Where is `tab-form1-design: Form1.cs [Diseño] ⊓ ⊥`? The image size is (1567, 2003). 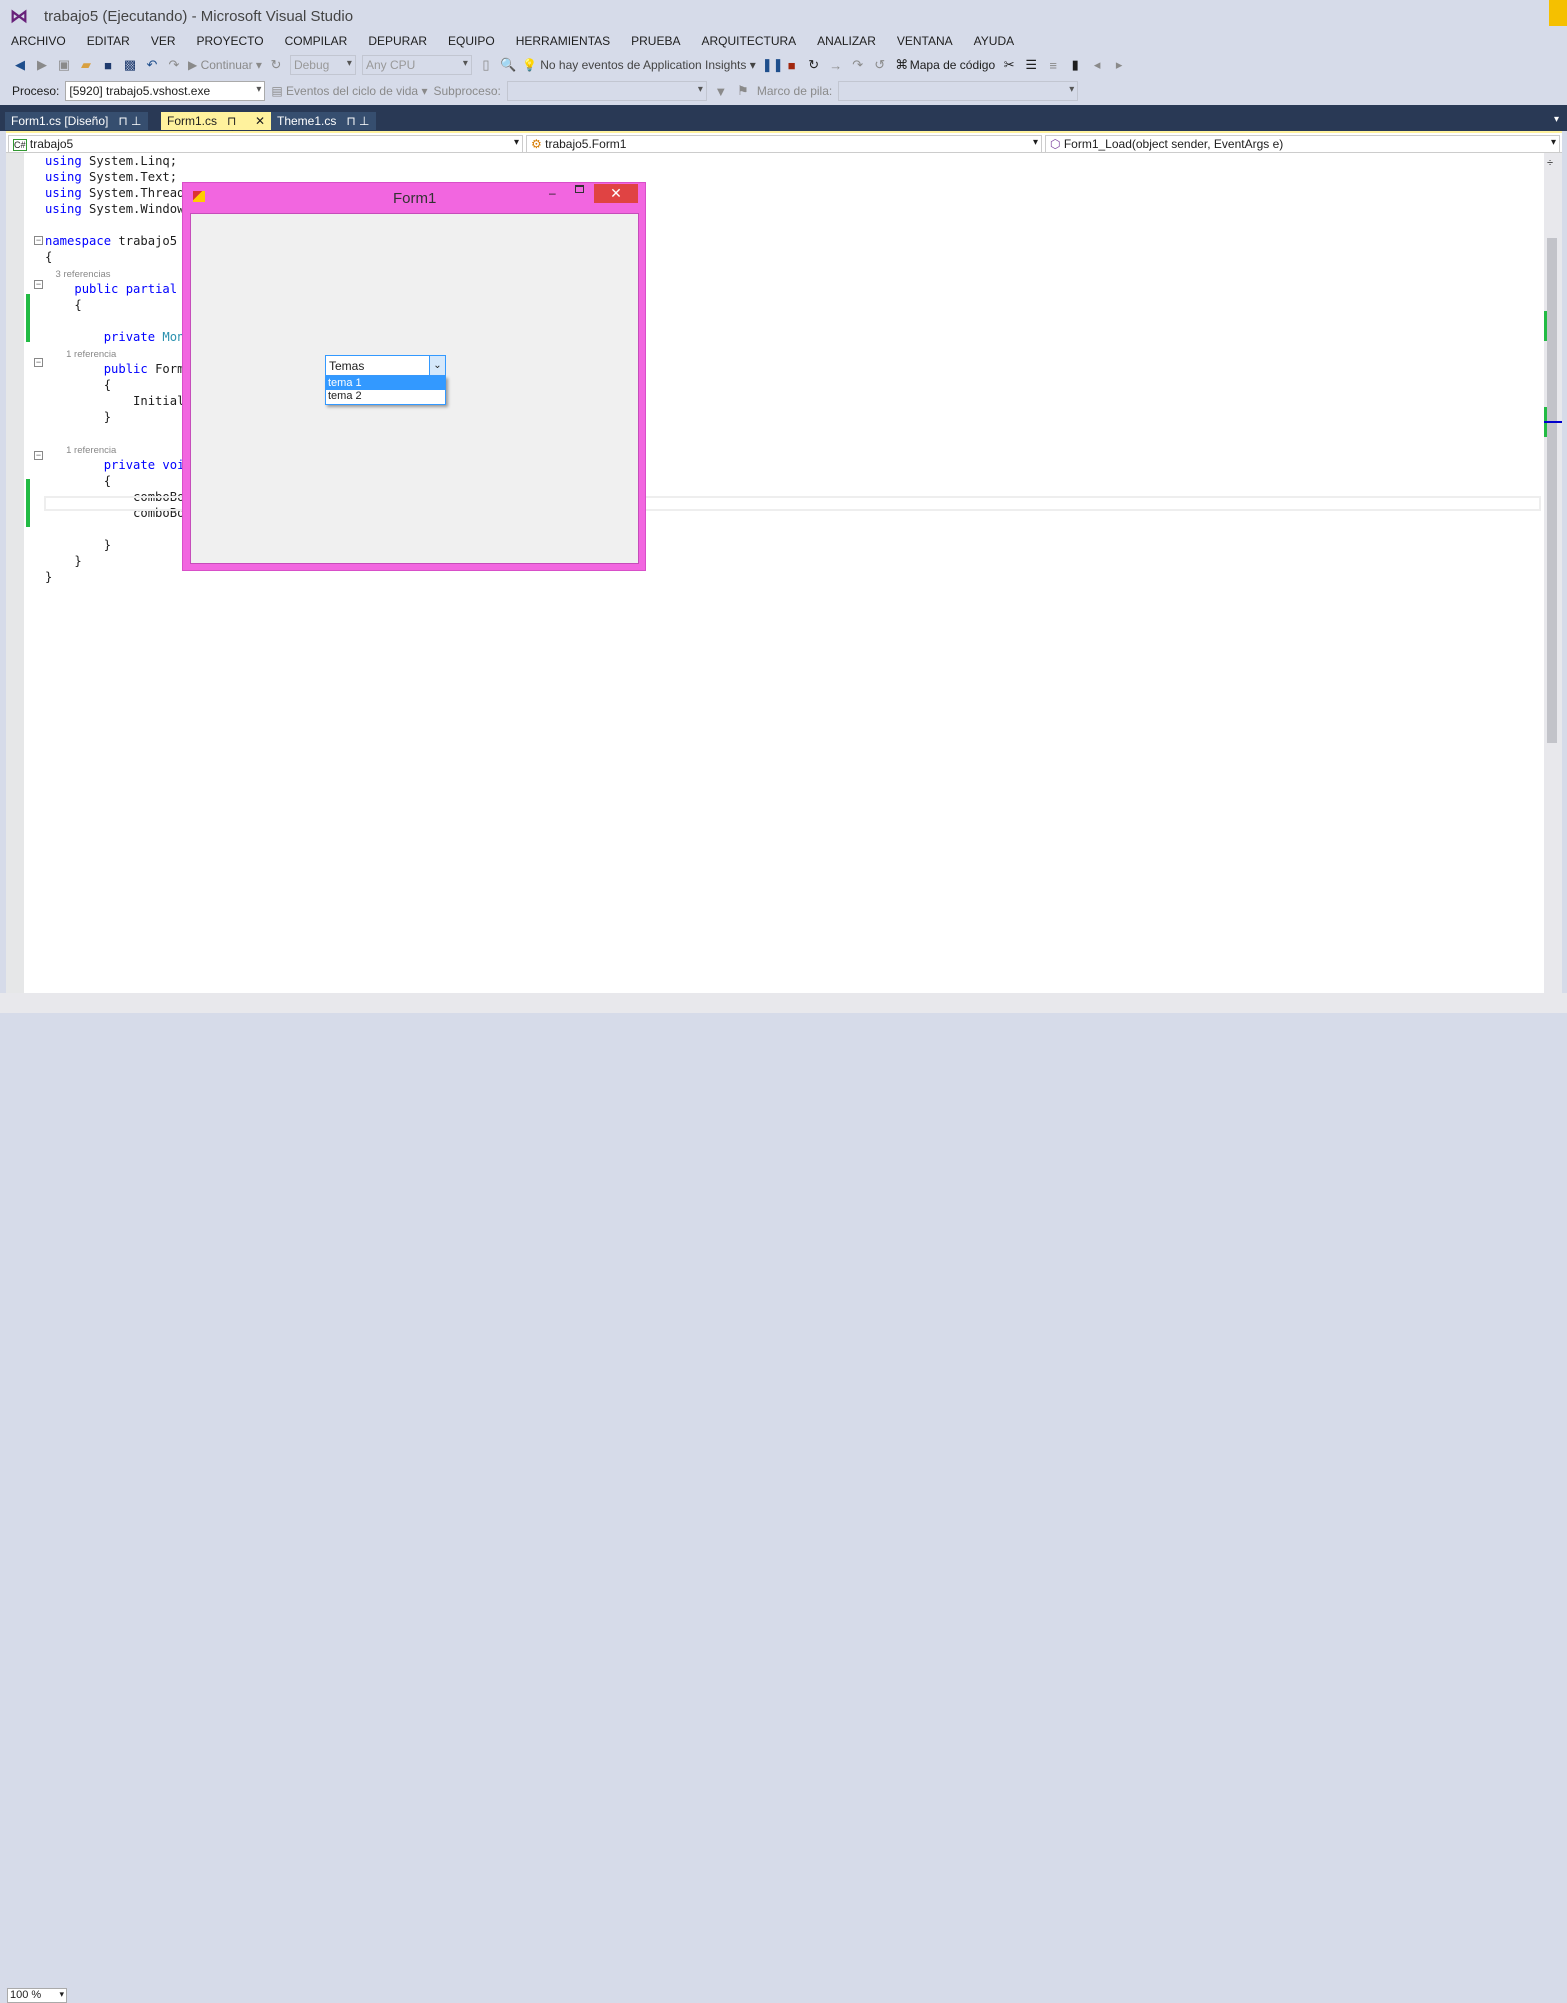
tab-form1-design: Form1.cs [Diseño] ⊓ ⊥ is located at coordinates (76, 121).